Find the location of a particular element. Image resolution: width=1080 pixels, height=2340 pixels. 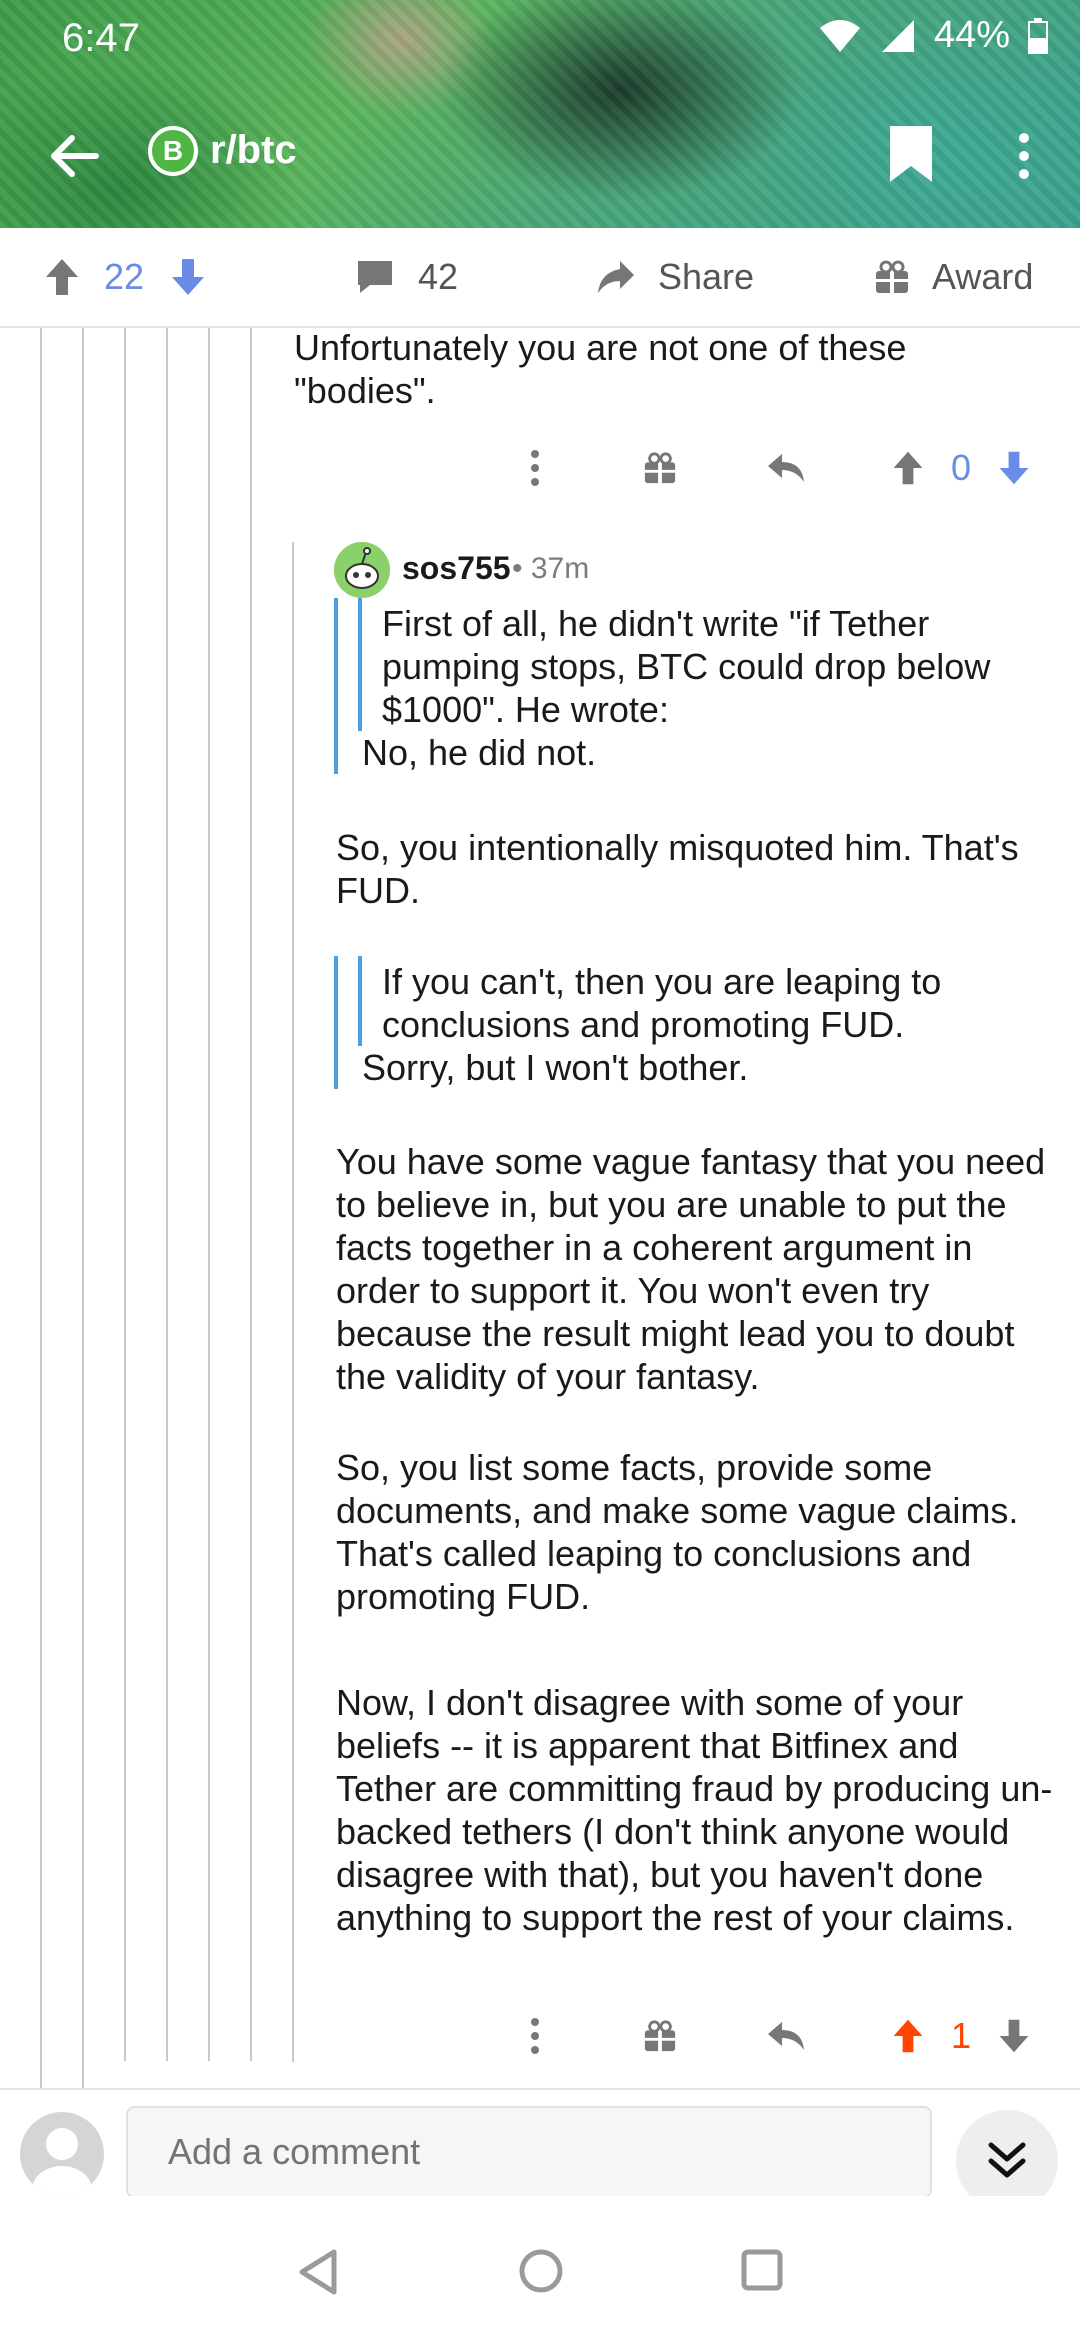

snoo-avatar-icon is located at coordinates (362, 570).